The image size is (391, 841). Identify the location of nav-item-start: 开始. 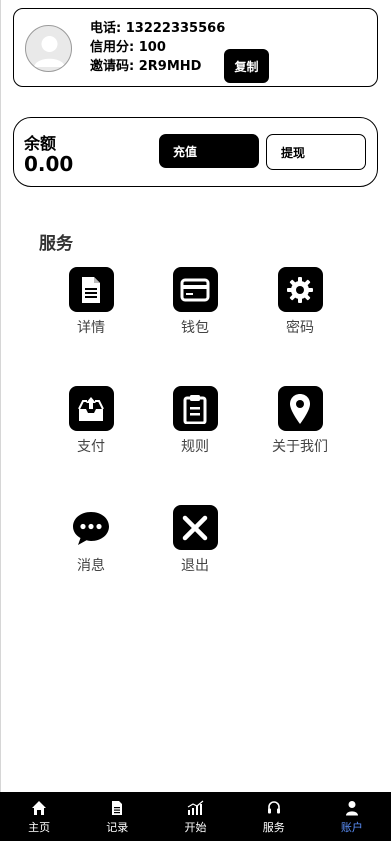
(195, 816).